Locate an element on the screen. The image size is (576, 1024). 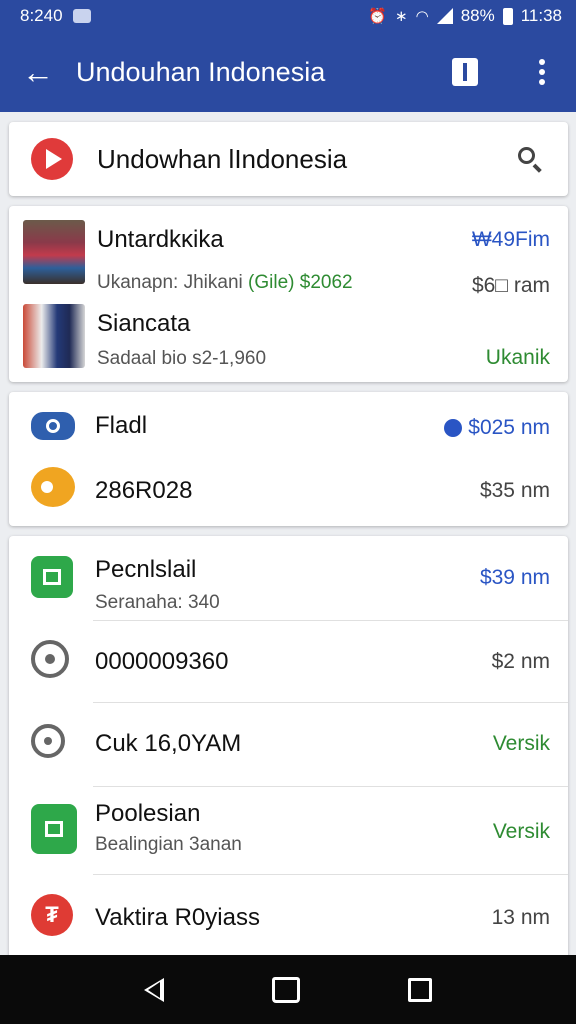
list-item: Fladl $025 nm is located at coordinates (288, 425).